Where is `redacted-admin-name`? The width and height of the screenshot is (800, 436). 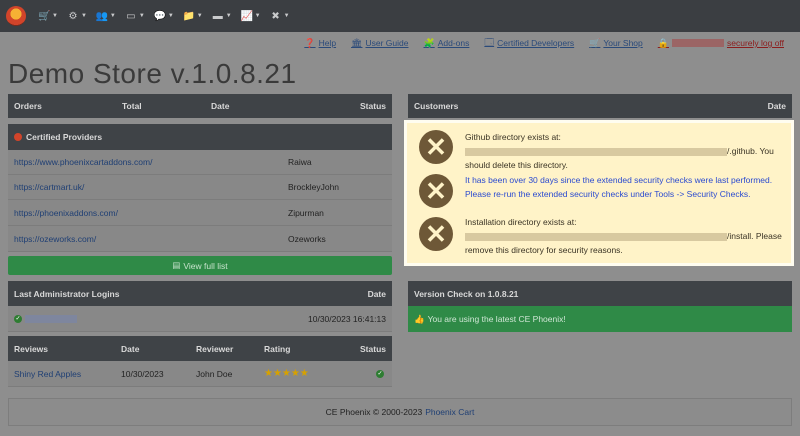 redacted-admin-name is located at coordinates (51, 318).